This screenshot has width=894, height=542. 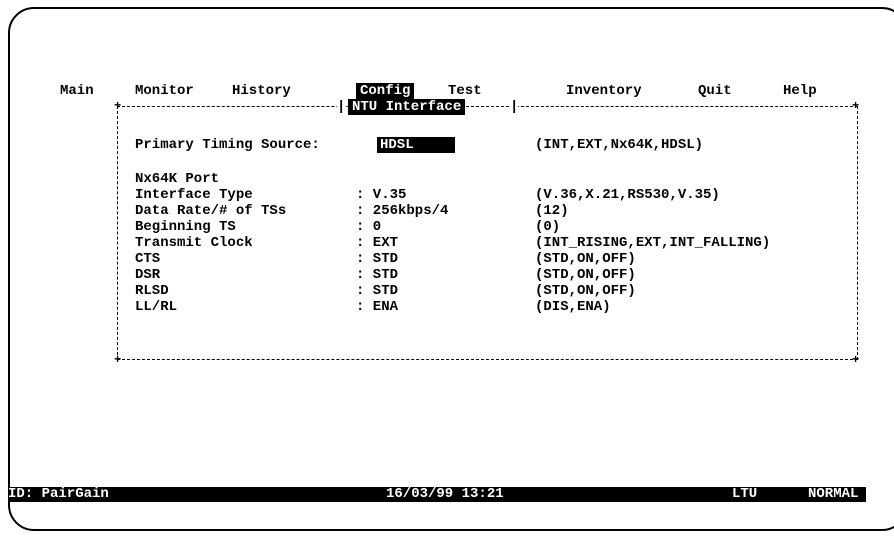 I want to click on menu-item-monitor: Monitor, so click(x=164, y=91).